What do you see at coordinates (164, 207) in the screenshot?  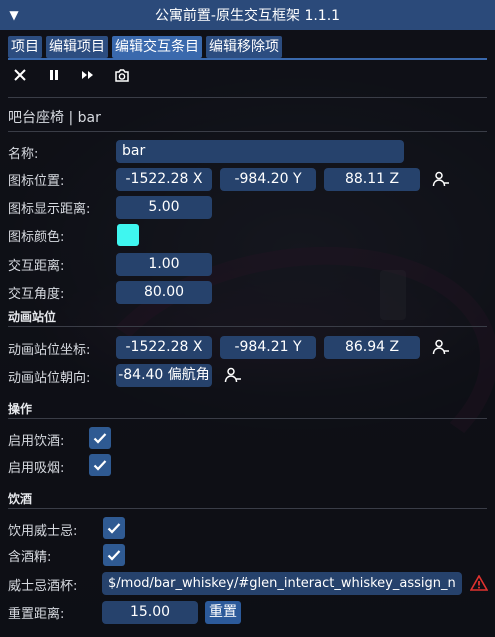 I see `icon-distance-field: 5.00` at bounding box center [164, 207].